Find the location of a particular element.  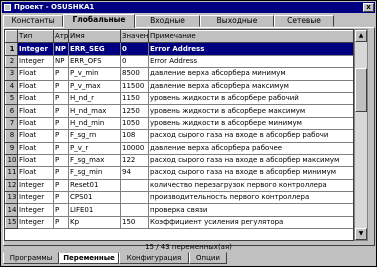

name-cell: H_nd_min is located at coordinates (94, 123).